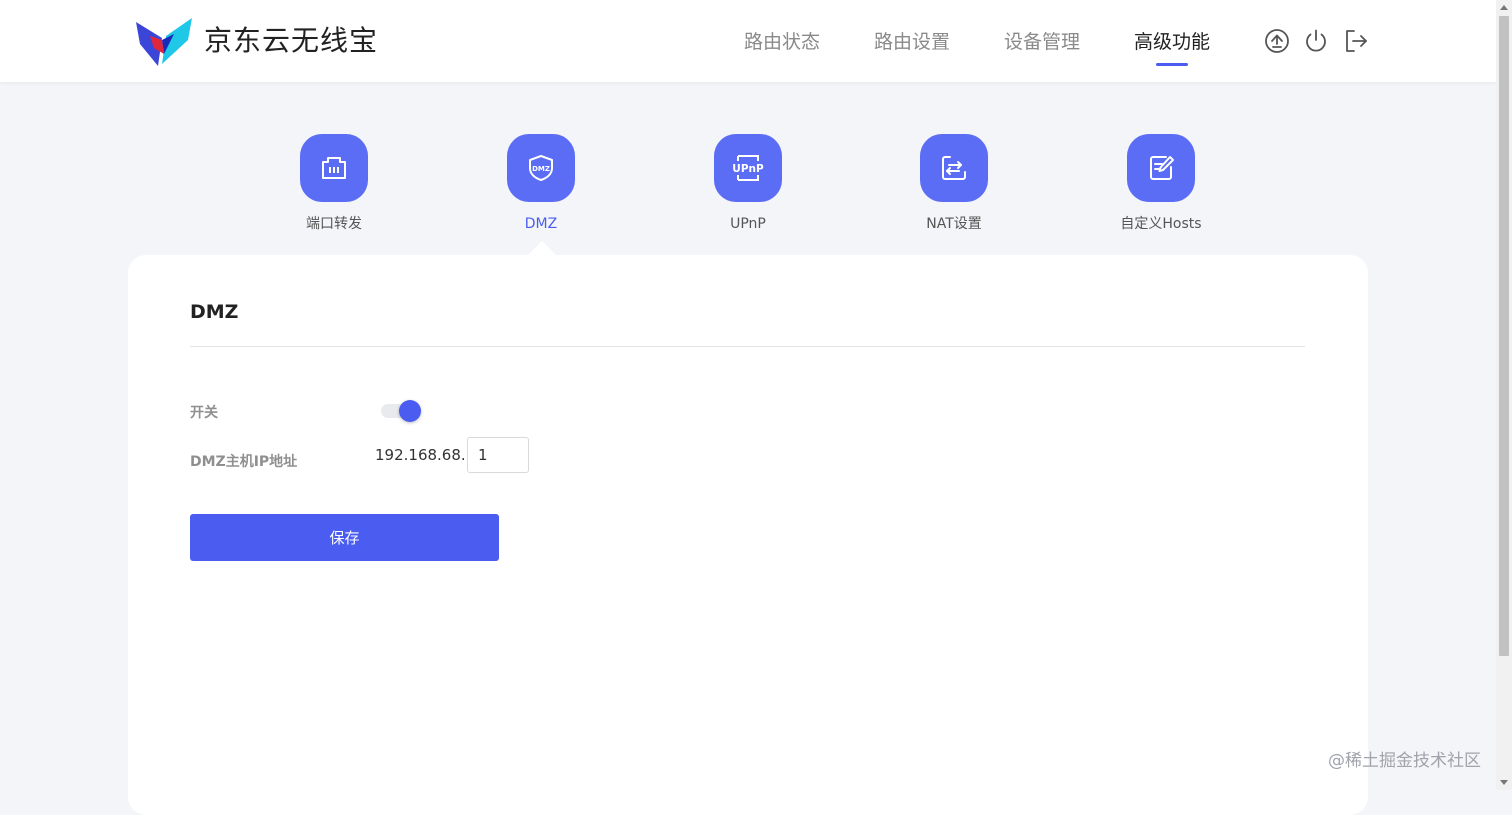 The image size is (1512, 815). What do you see at coordinates (420, 455) in the screenshot?
I see `ip-prefix: 192.168.68.` at bounding box center [420, 455].